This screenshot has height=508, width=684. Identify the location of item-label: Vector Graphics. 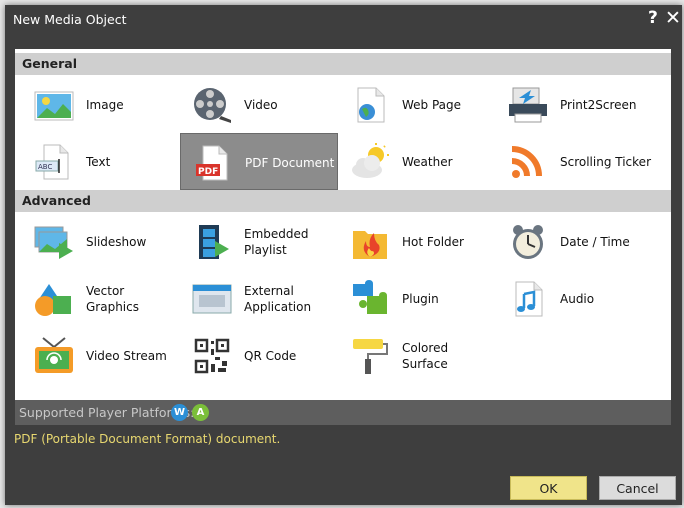
(112, 298).